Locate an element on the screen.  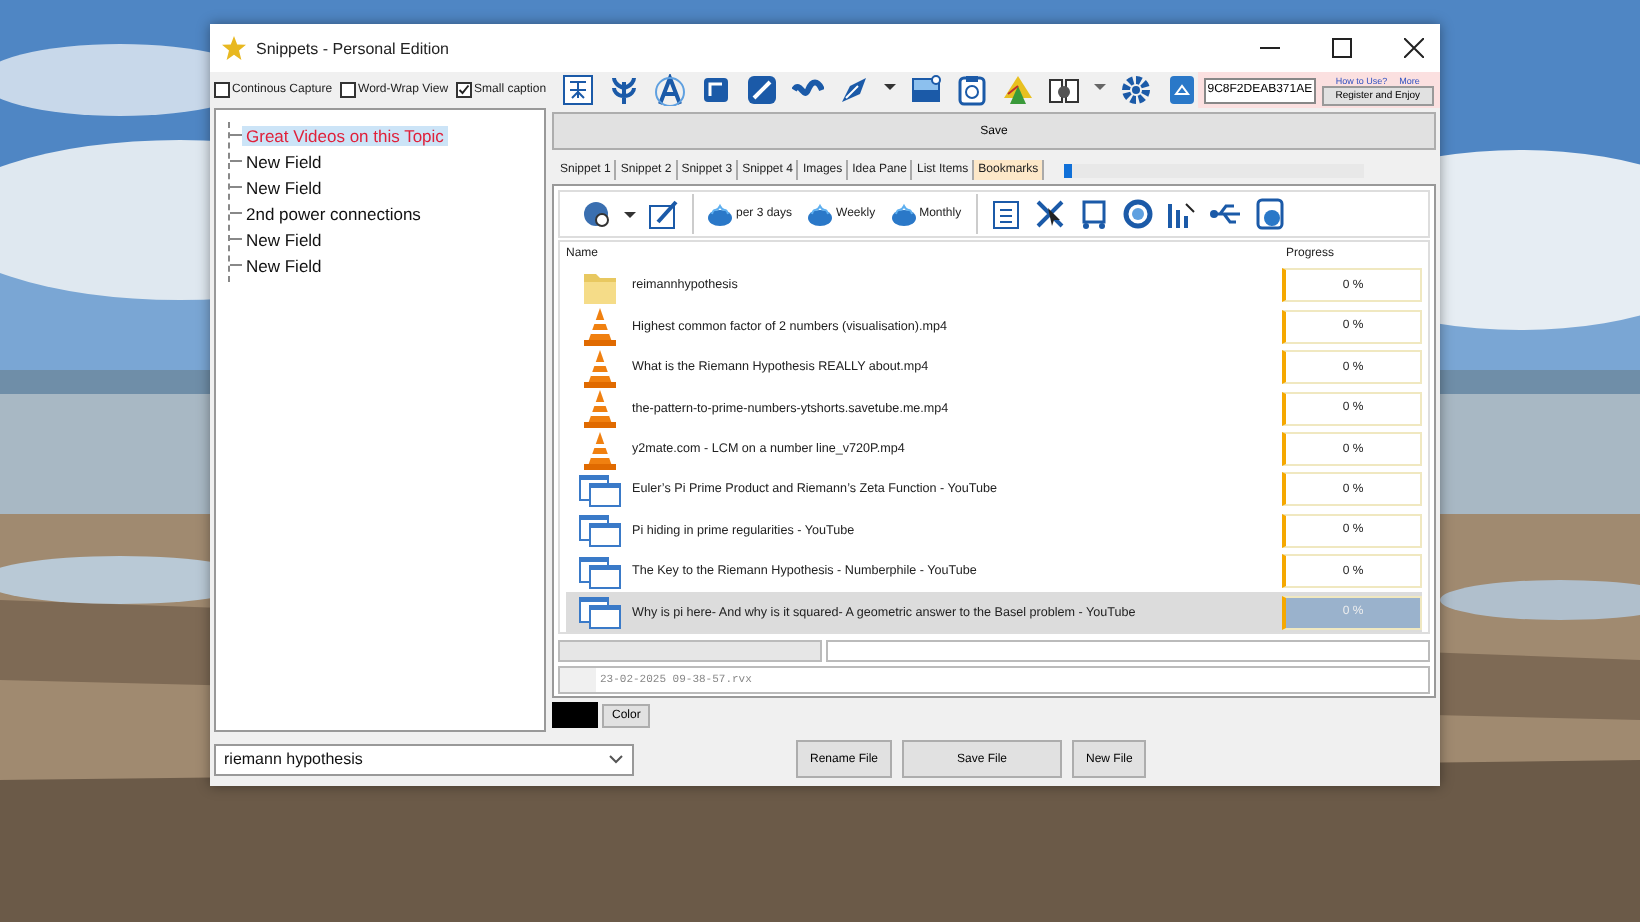
brush-icon is located at coordinates (853, 90).